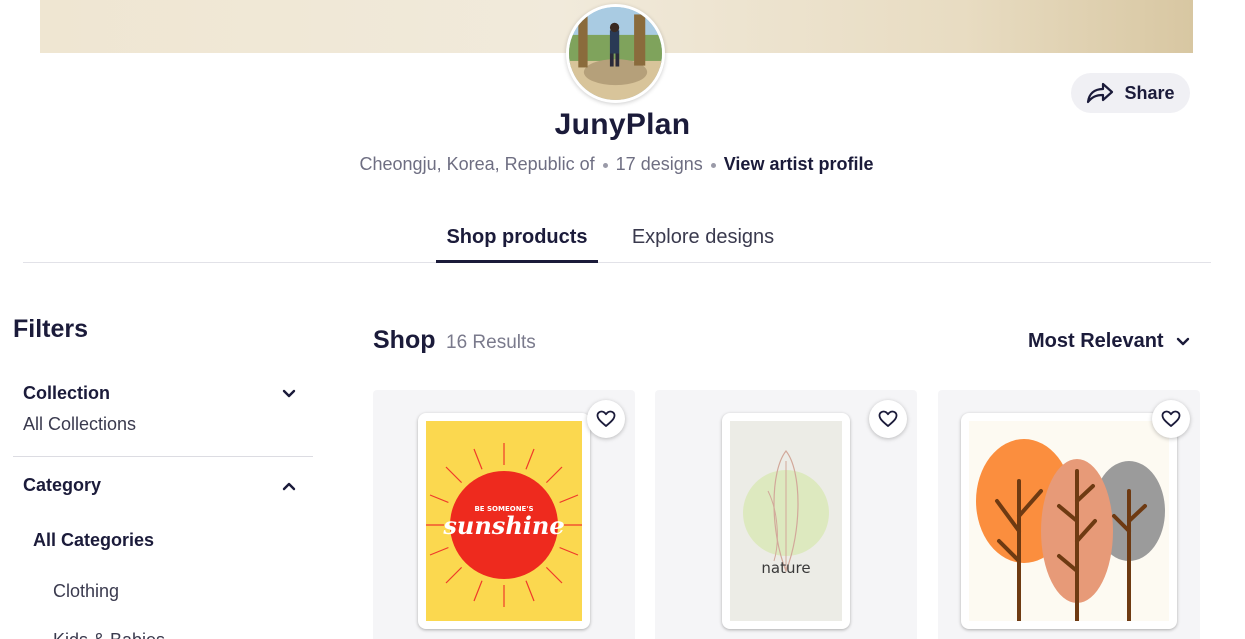 The width and height of the screenshot is (1245, 639). I want to click on category-filter-title: Category, so click(62, 485).